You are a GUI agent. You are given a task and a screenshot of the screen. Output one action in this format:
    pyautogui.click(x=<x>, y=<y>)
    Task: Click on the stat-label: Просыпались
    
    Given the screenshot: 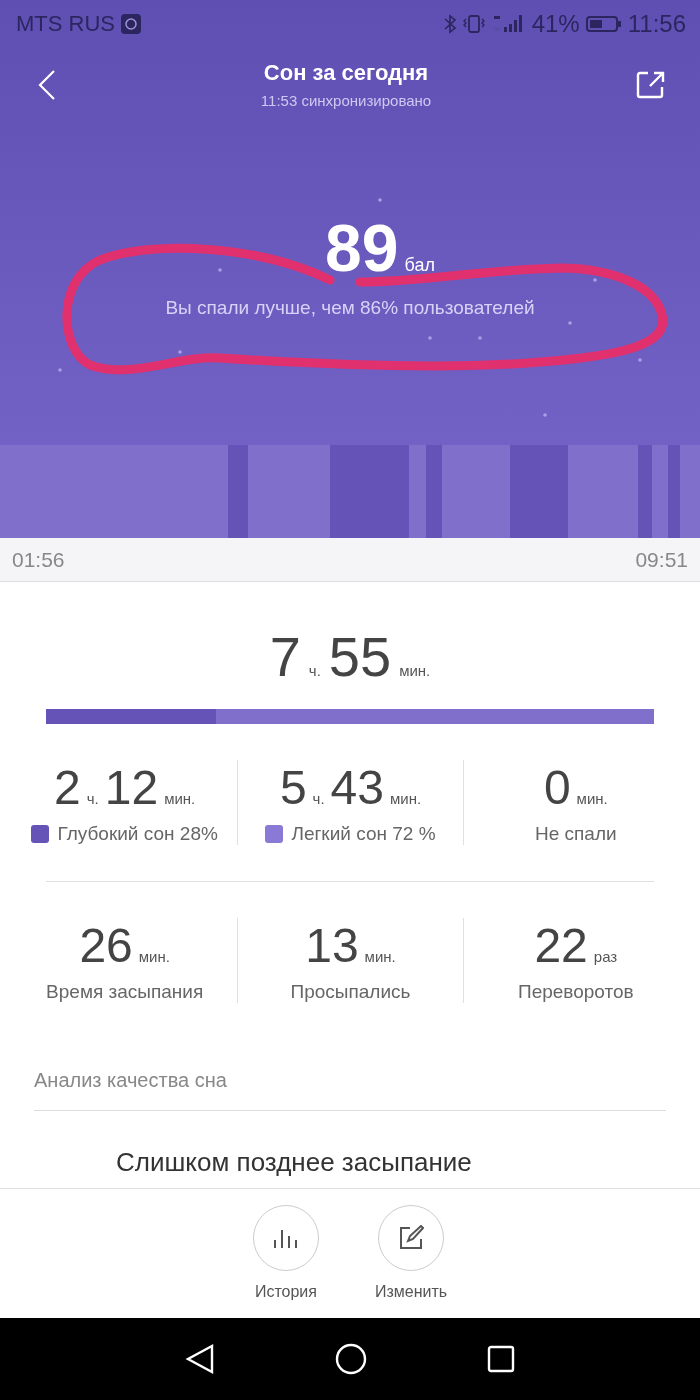 What is the action you would take?
    pyautogui.click(x=350, y=992)
    